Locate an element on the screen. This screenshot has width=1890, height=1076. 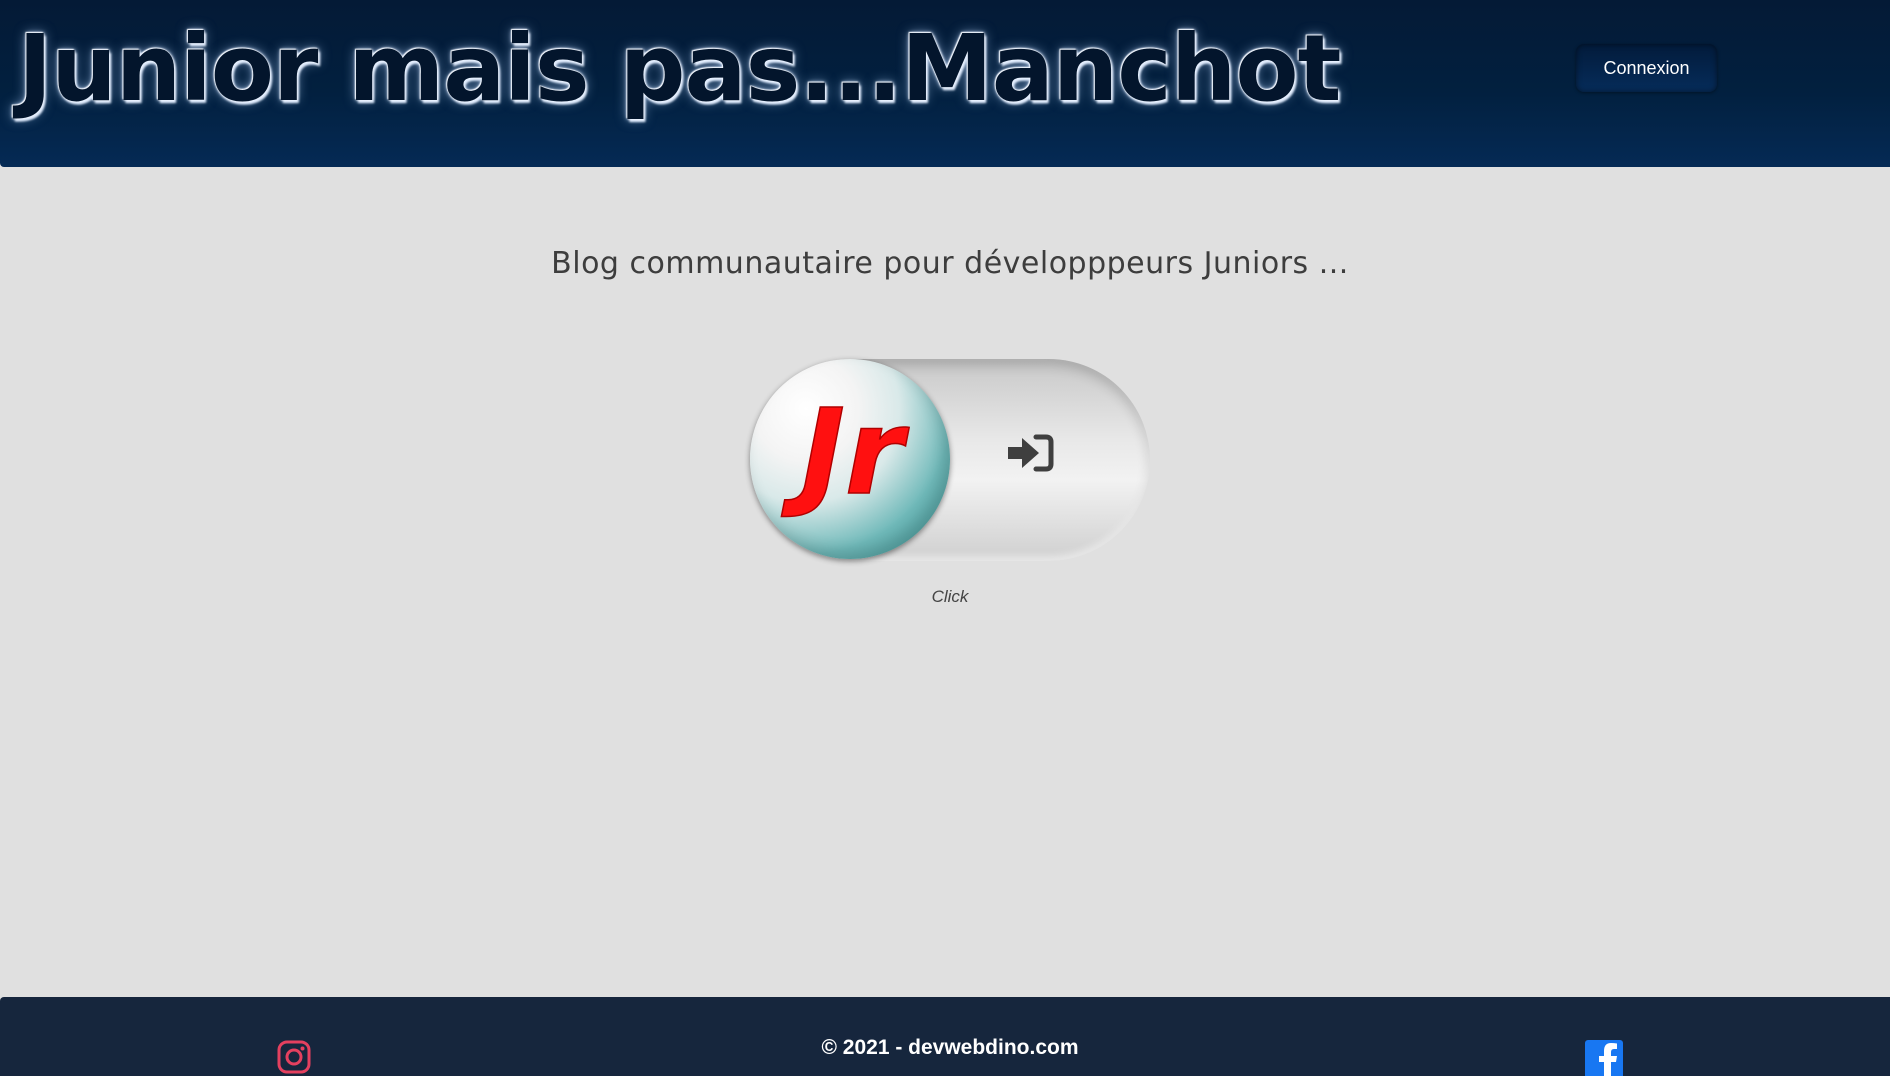
jr-logo: Jr is located at coordinates (845, 452).